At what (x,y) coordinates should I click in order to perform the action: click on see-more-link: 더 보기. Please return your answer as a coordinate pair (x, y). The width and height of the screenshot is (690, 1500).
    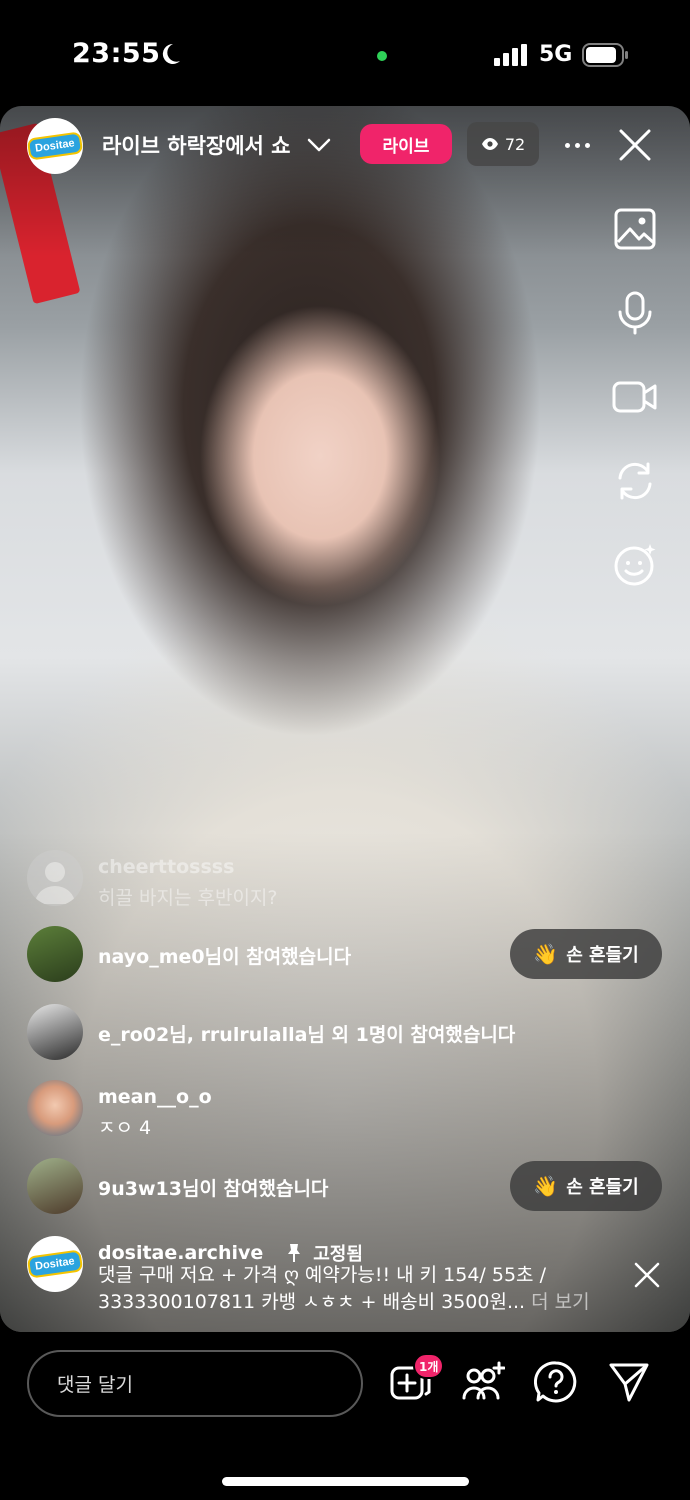
    Looking at the image, I should click on (560, 1302).